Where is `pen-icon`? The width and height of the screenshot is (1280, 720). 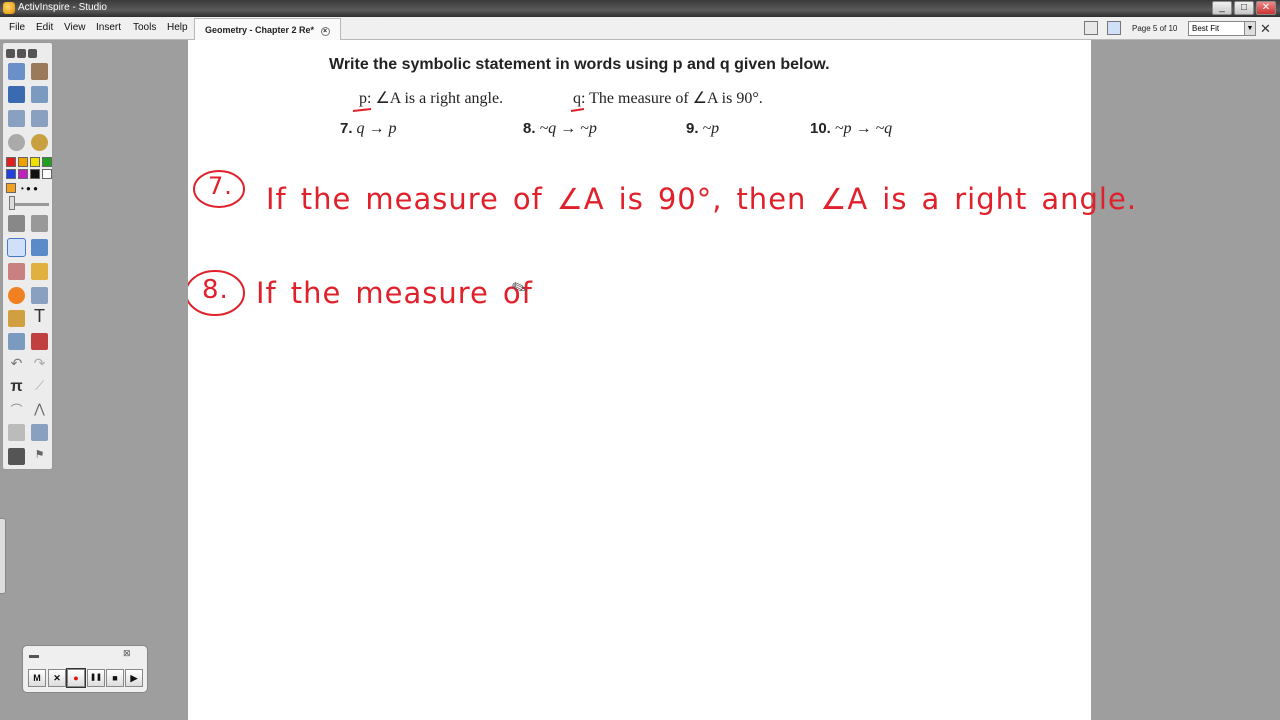 pen-icon is located at coordinates (16, 247).